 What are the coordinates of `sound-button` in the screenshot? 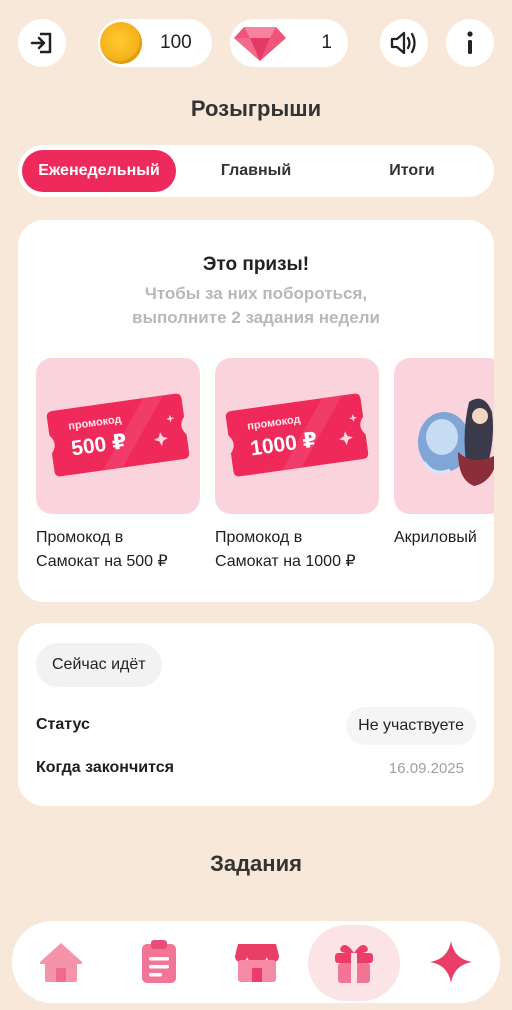 It's located at (404, 43).